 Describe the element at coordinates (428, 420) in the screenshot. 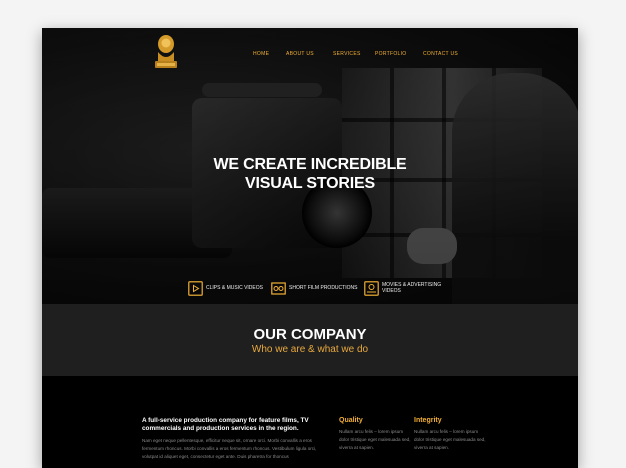

I see `integrity-title: Integrity` at that location.